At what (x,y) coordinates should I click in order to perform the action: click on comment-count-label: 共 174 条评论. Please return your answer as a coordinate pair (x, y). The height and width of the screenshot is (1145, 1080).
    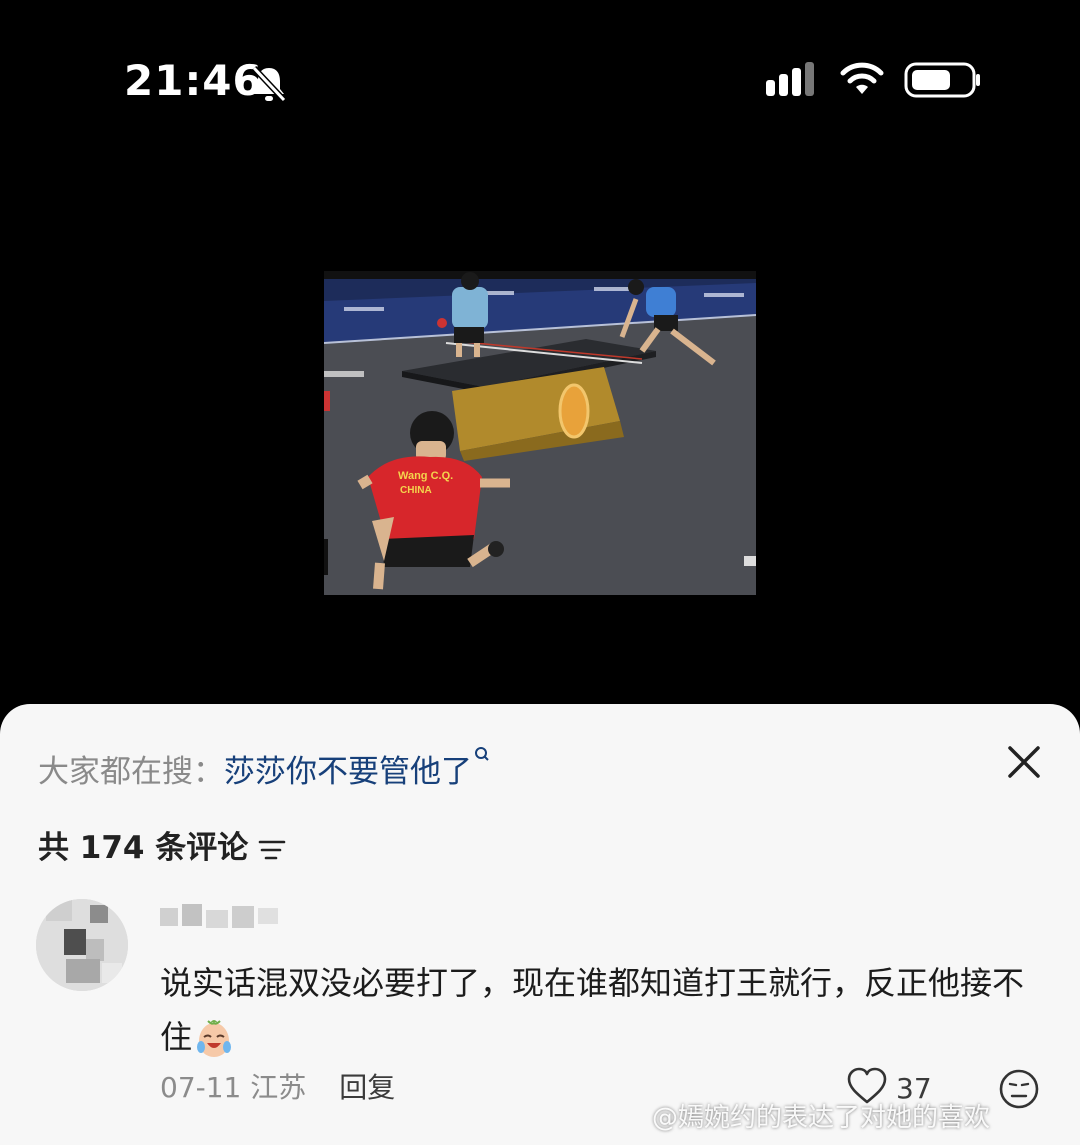
    Looking at the image, I should click on (143, 848).